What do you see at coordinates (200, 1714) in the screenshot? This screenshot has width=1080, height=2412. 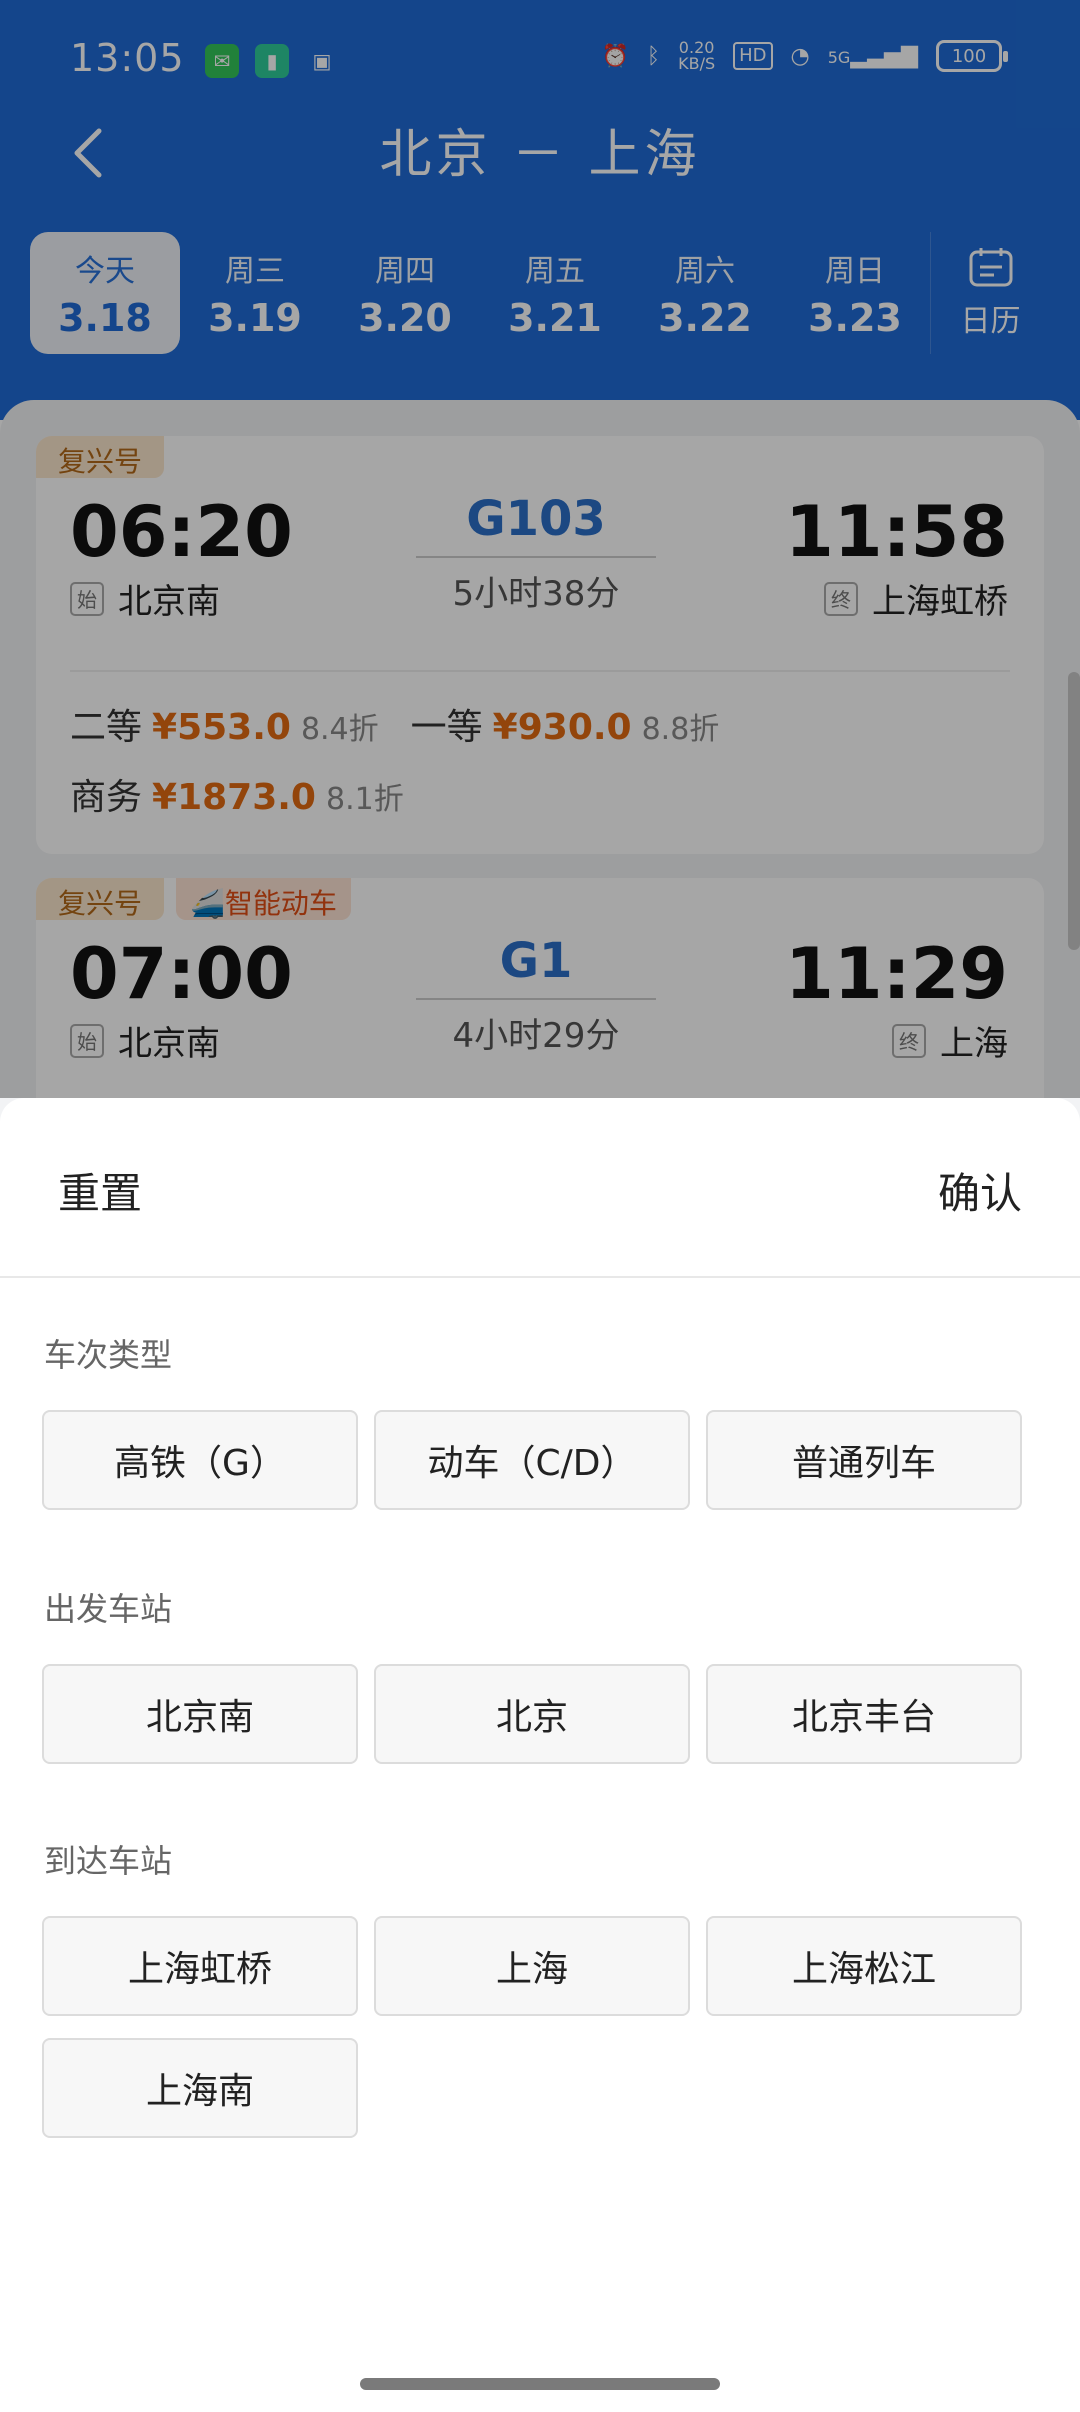 I see `option-beijingnan: 北京南` at bounding box center [200, 1714].